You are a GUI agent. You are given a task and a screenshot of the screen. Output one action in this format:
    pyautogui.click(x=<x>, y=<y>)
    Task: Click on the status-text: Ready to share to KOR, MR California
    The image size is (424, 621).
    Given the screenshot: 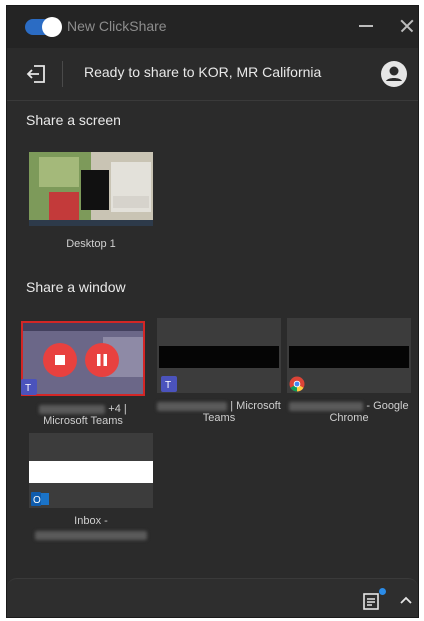 What is the action you would take?
    pyautogui.click(x=203, y=72)
    